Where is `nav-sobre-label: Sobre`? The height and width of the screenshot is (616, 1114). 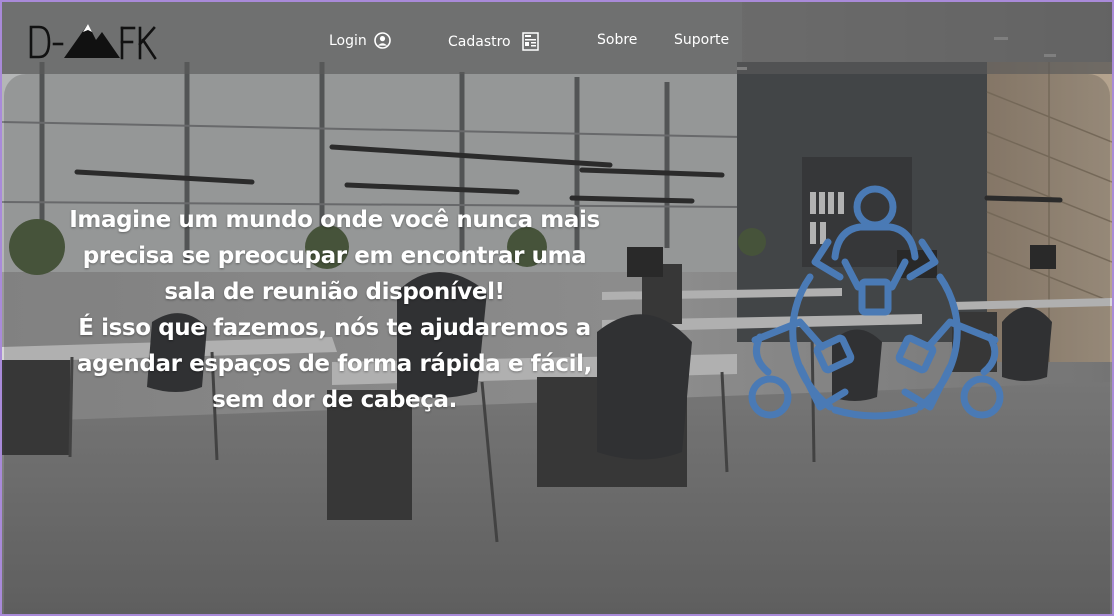
nav-sobre-label: Sobre is located at coordinates (617, 40).